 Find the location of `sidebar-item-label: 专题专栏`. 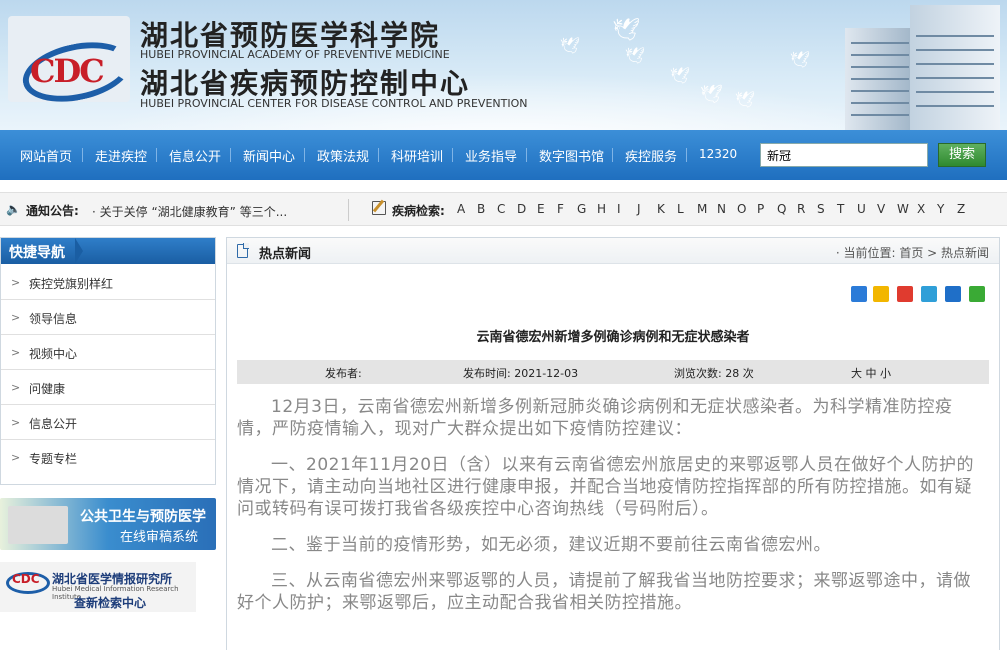

sidebar-item-label: 专题专栏 is located at coordinates (53, 459).